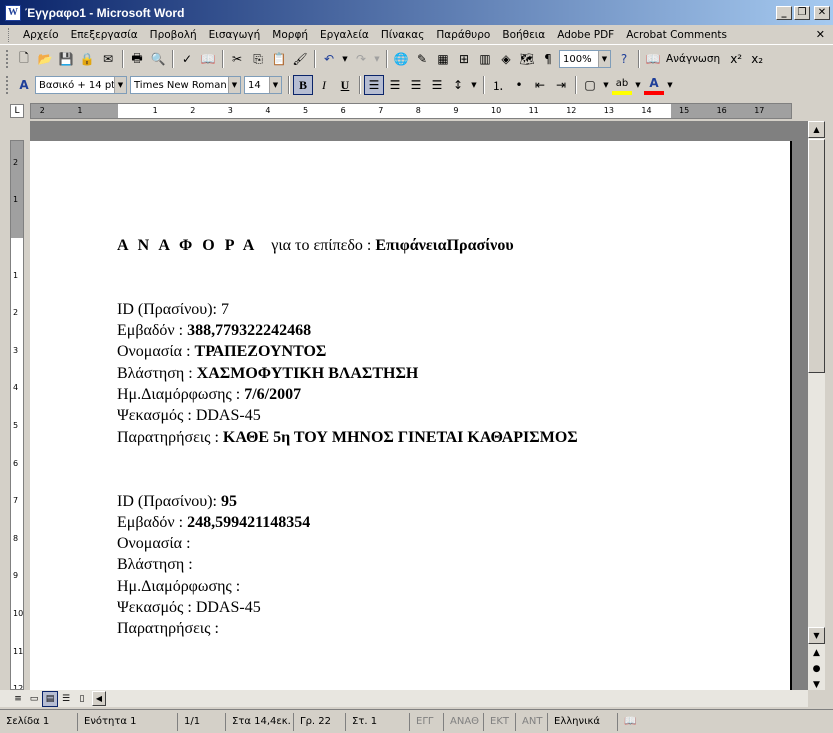  What do you see at coordinates (185, 85) in the screenshot?
I see `font-combo: Times New Roman ▼` at bounding box center [185, 85].